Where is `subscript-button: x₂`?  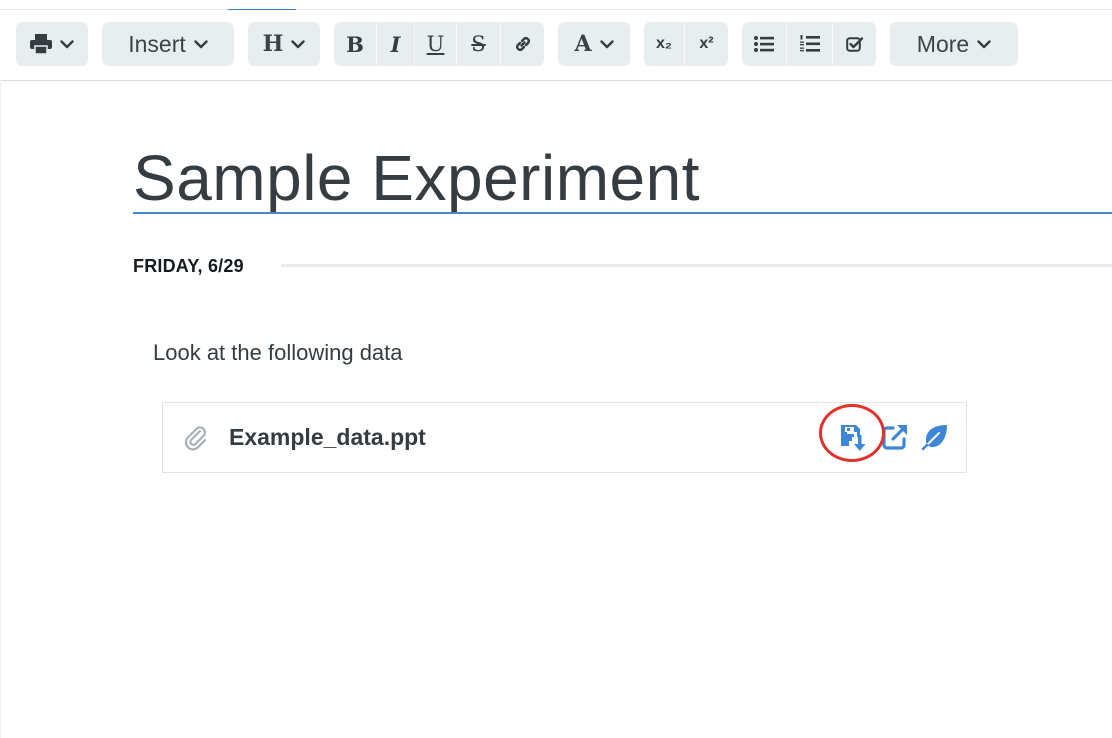
subscript-button: x₂ is located at coordinates (664, 44).